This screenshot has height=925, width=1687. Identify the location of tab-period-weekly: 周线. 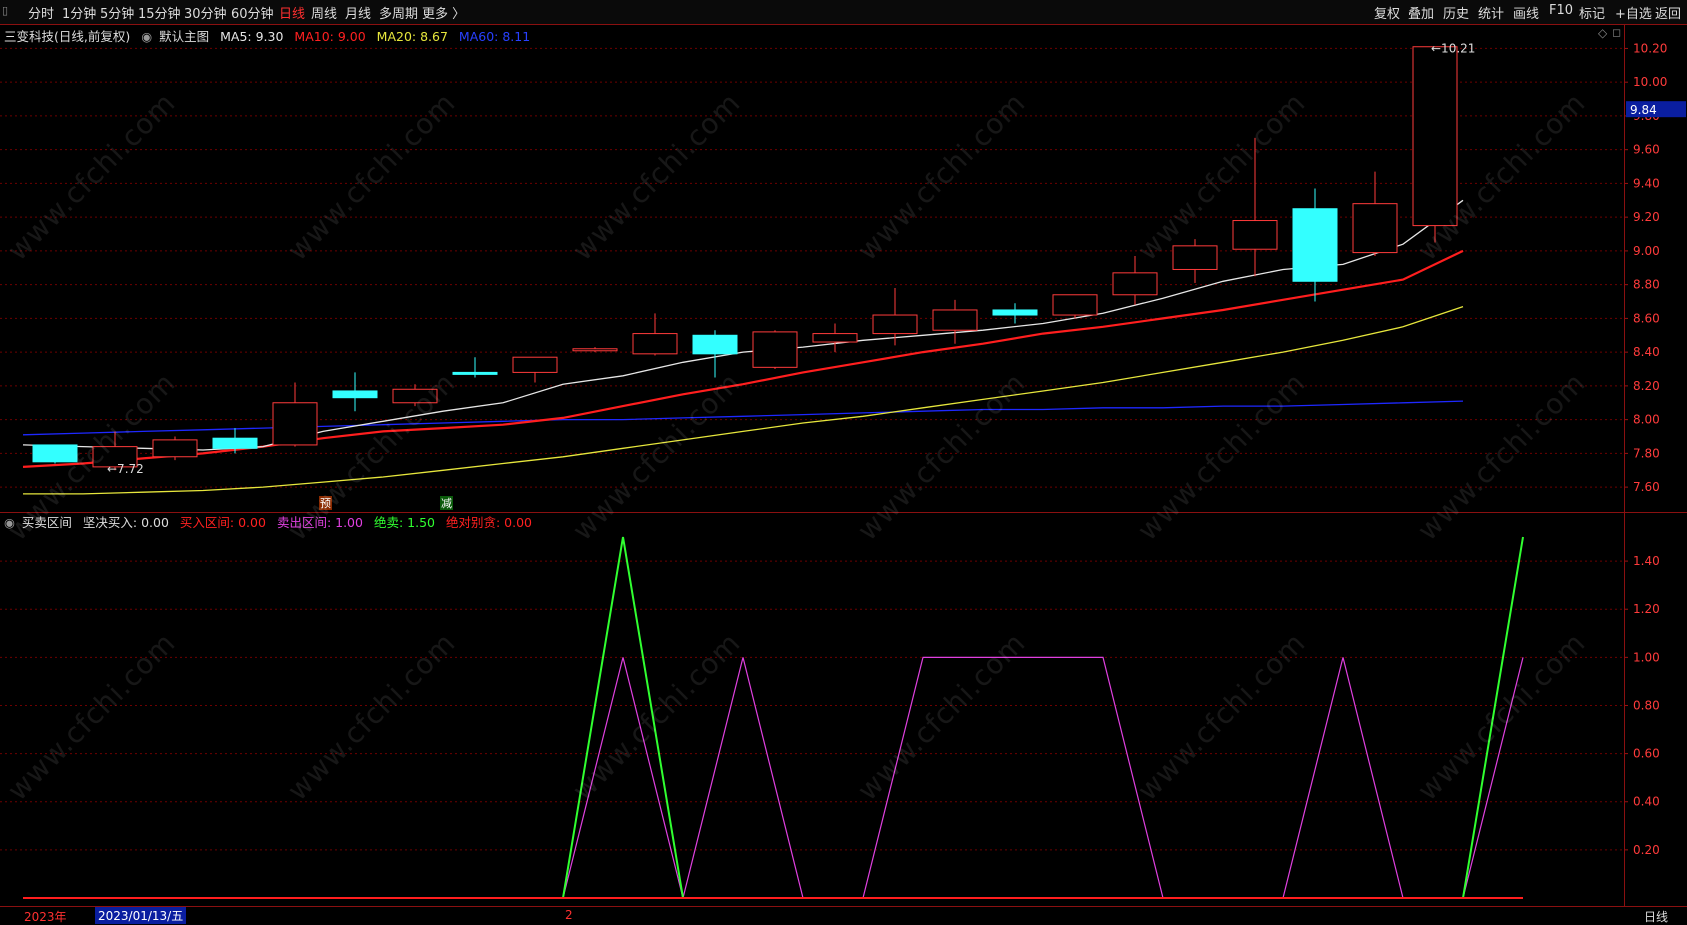
(324, 12).